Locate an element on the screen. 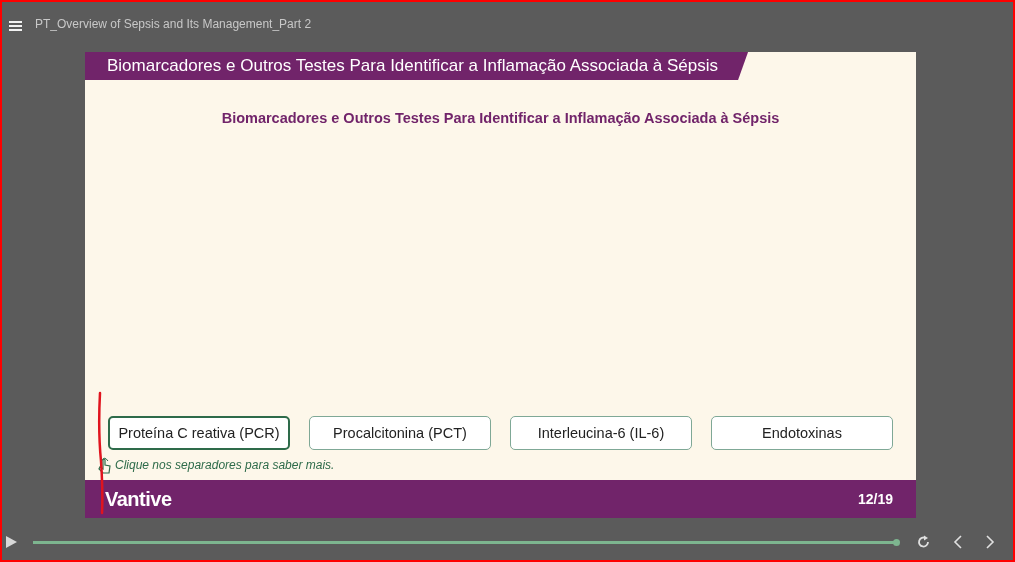 This screenshot has height=562, width=1015. window-title: PT_Overview of Sepsis and Its Management_Part 2 is located at coordinates (173, 24).